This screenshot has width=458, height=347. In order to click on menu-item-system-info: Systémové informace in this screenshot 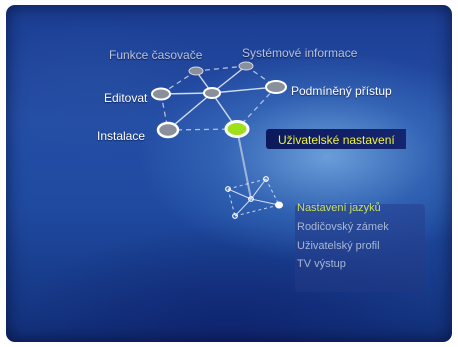, I will do `click(299, 53)`.